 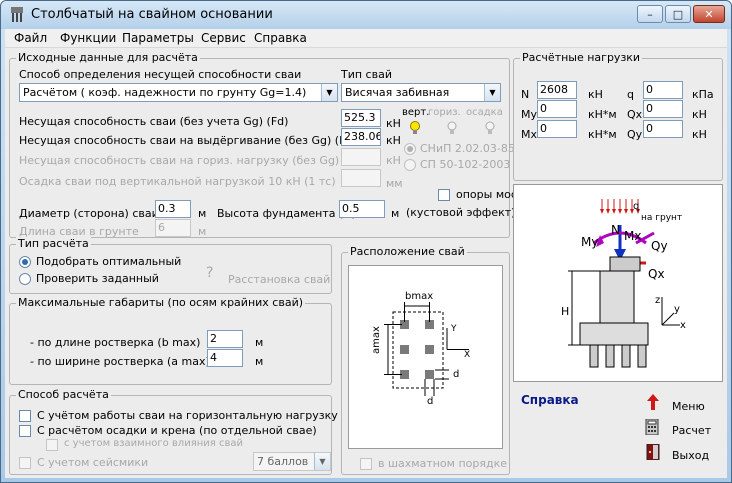 I want to click on pile-type-label: Тип свай, so click(x=366, y=74).